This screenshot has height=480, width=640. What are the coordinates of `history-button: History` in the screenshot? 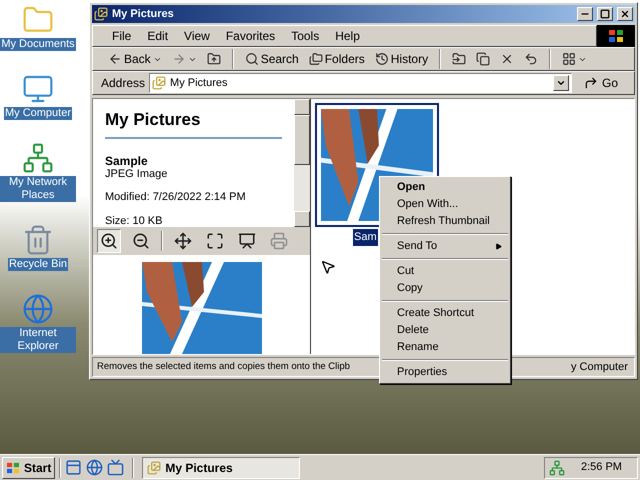 It's located at (402, 59).